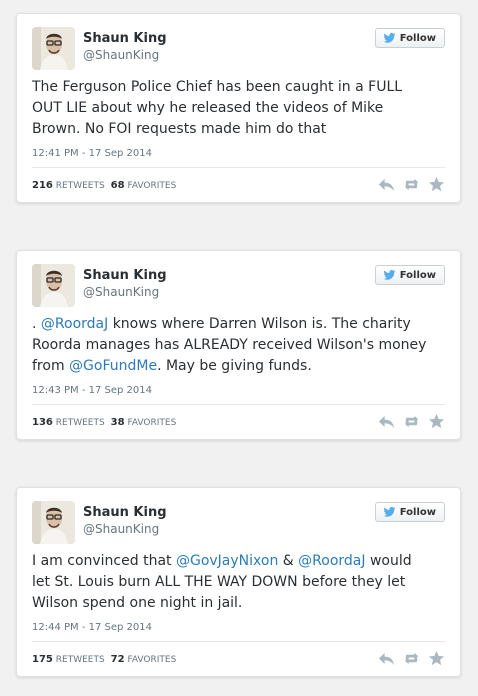  What do you see at coordinates (288, 561) in the screenshot?
I see `tweet-text-segment: &` at bounding box center [288, 561].